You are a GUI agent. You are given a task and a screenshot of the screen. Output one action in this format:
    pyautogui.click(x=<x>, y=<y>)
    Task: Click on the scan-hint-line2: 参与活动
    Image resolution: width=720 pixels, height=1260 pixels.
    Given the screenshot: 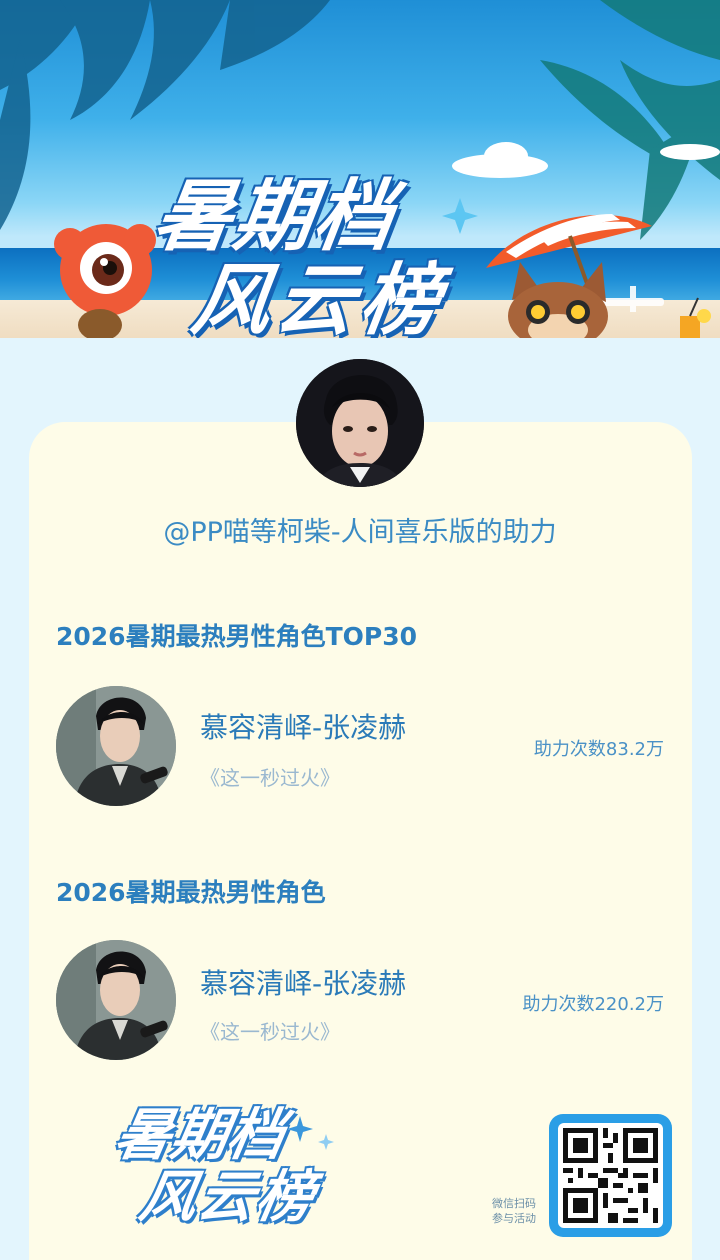 What is the action you would take?
    pyautogui.click(x=514, y=1218)
    